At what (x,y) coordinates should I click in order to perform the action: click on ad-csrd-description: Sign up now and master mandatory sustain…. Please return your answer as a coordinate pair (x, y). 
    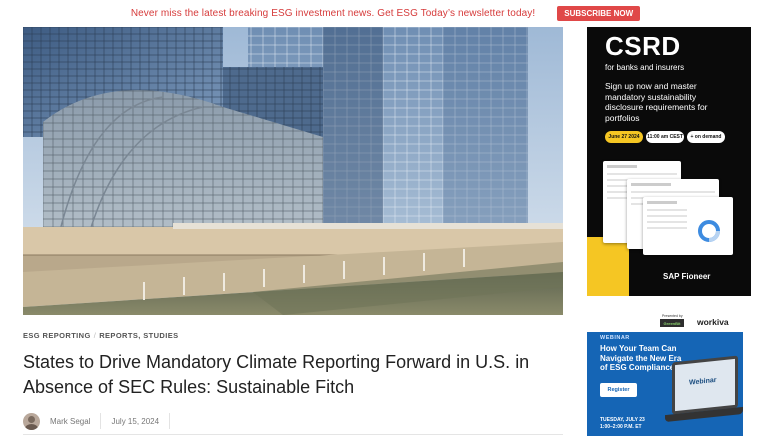
    Looking at the image, I should click on (656, 102).